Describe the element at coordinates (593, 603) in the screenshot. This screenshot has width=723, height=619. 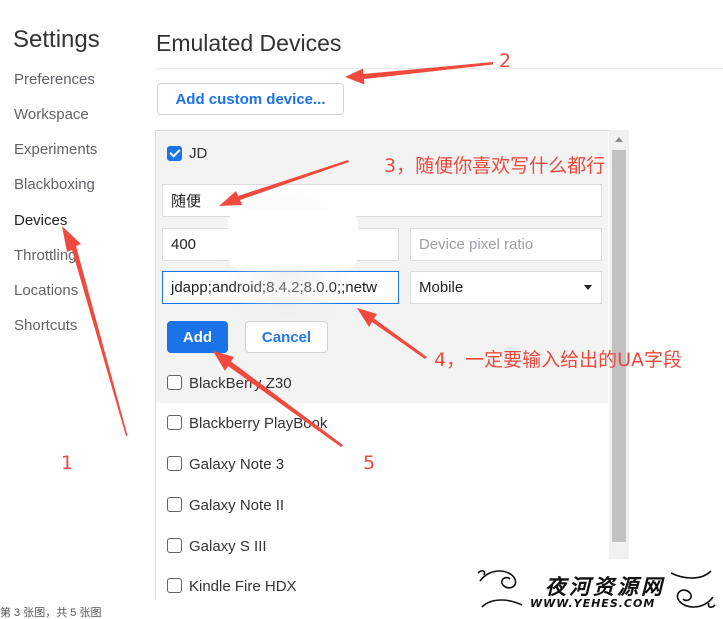
I see `watermark-url: WWW.YEHES.COM` at that location.